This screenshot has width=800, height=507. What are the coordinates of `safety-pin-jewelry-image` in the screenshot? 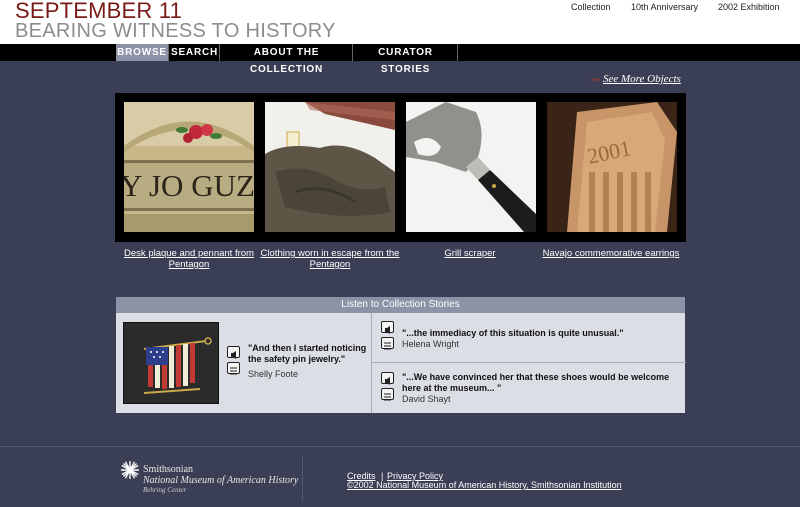 It's located at (171, 363).